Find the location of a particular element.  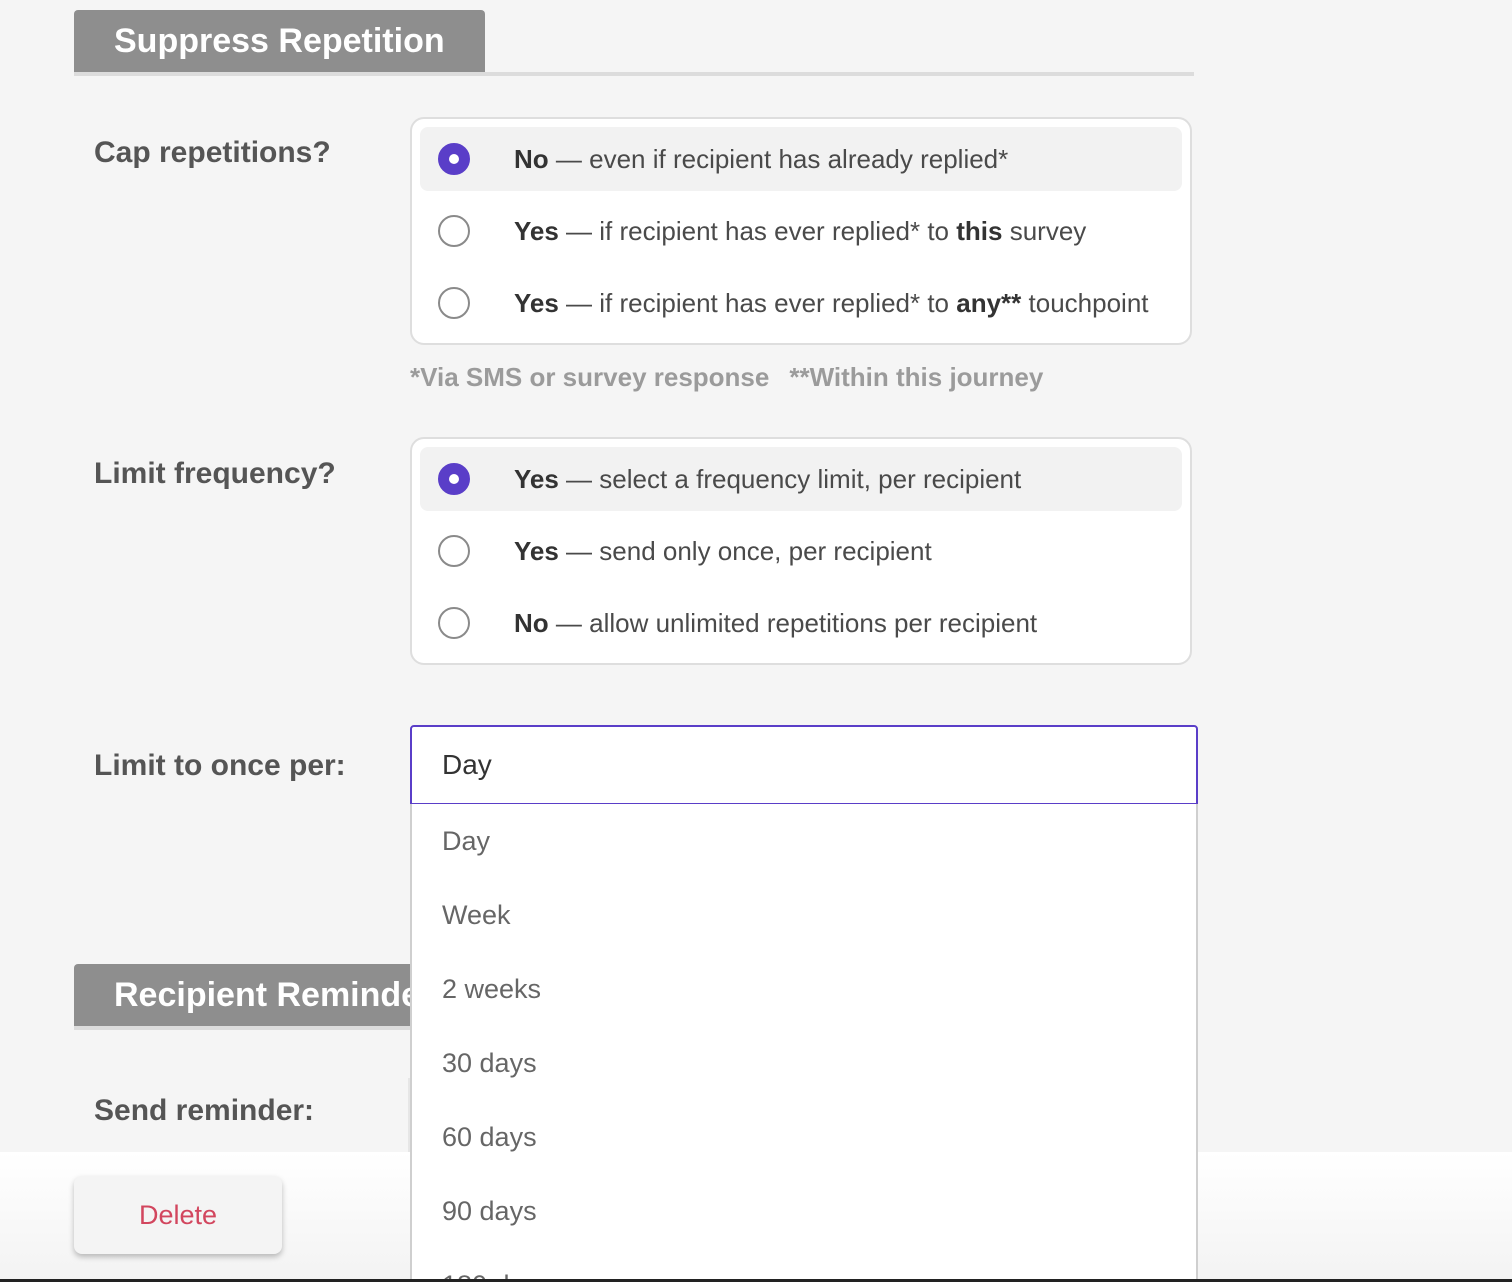

option-tail: survey is located at coordinates (1044, 230).